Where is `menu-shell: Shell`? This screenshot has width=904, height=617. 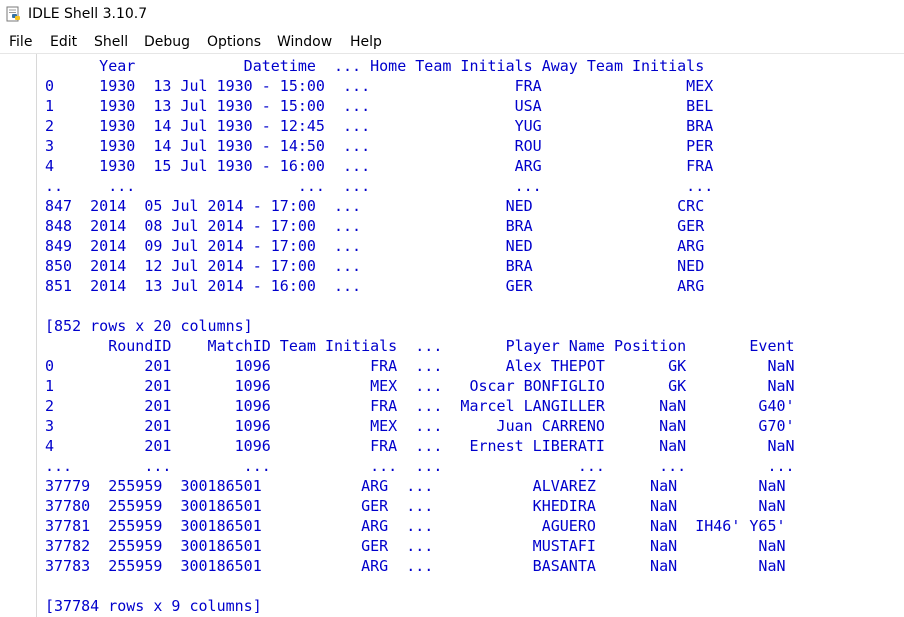
menu-shell: Shell is located at coordinates (111, 42).